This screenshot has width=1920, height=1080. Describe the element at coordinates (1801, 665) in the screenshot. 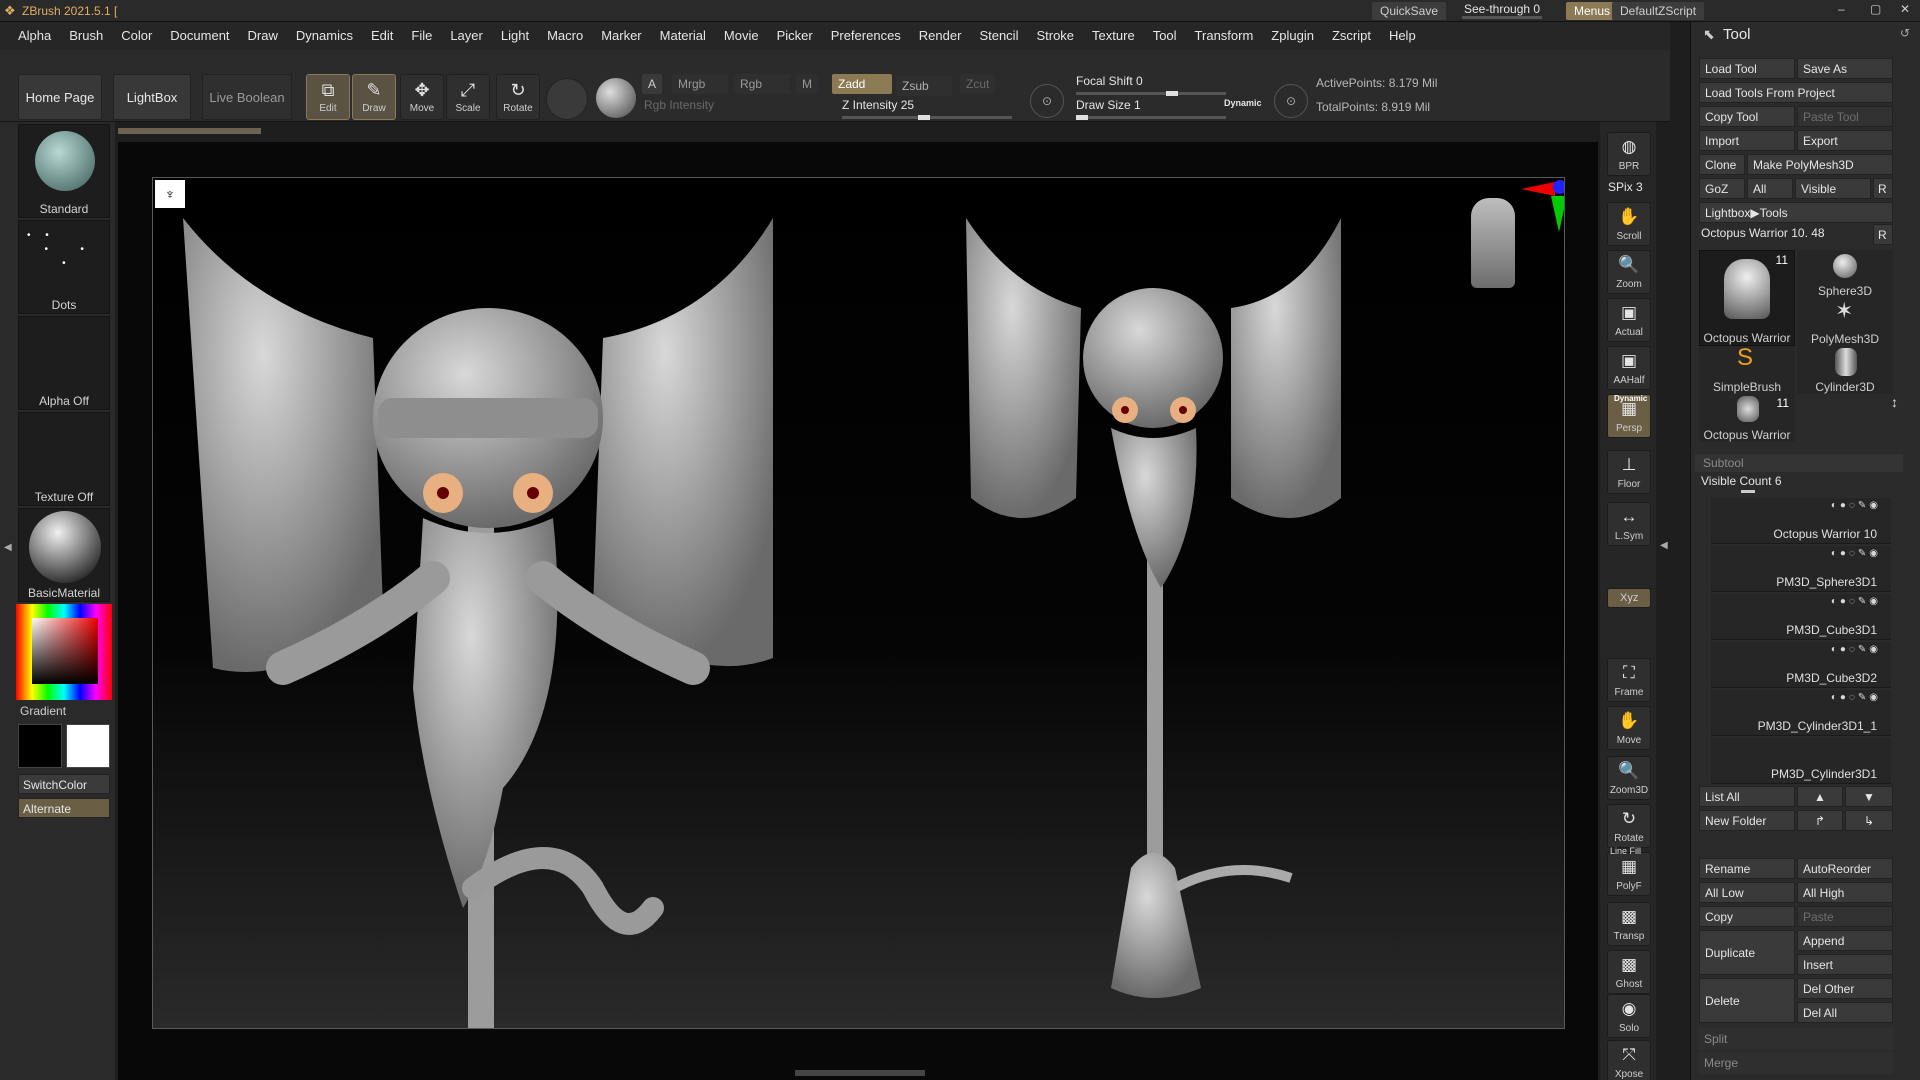

I see `subtool-row-4: ◐●◌✎◉ PM3D_Cube3D2` at that location.